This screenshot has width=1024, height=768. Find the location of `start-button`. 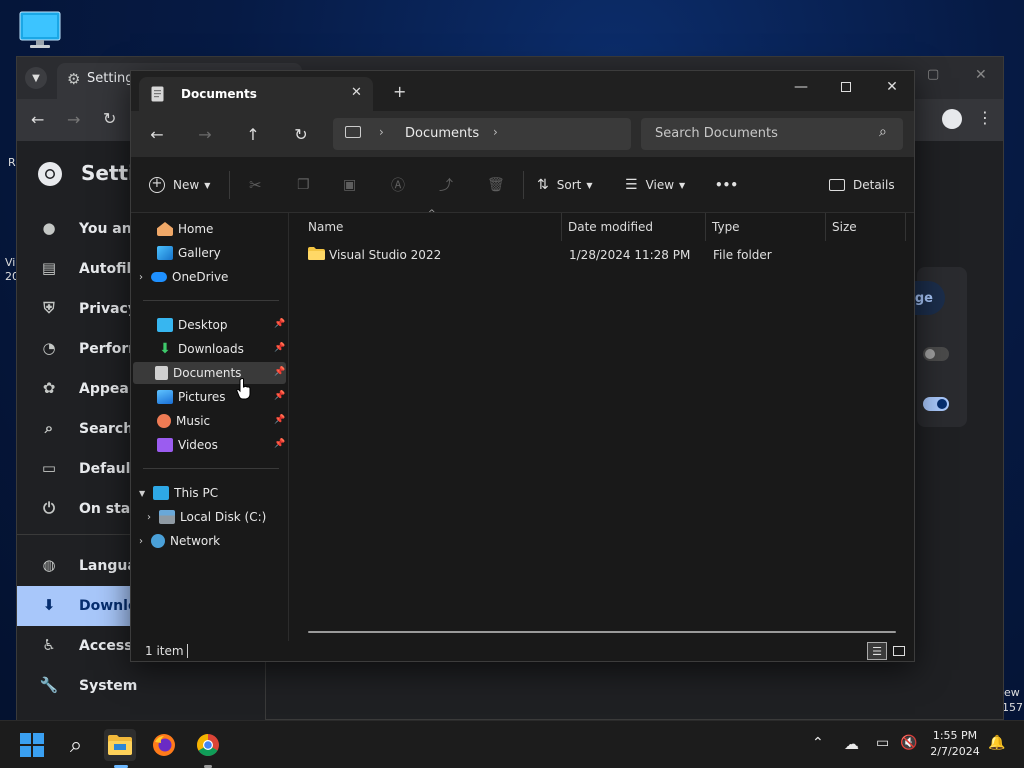

start-button is located at coordinates (32, 745).